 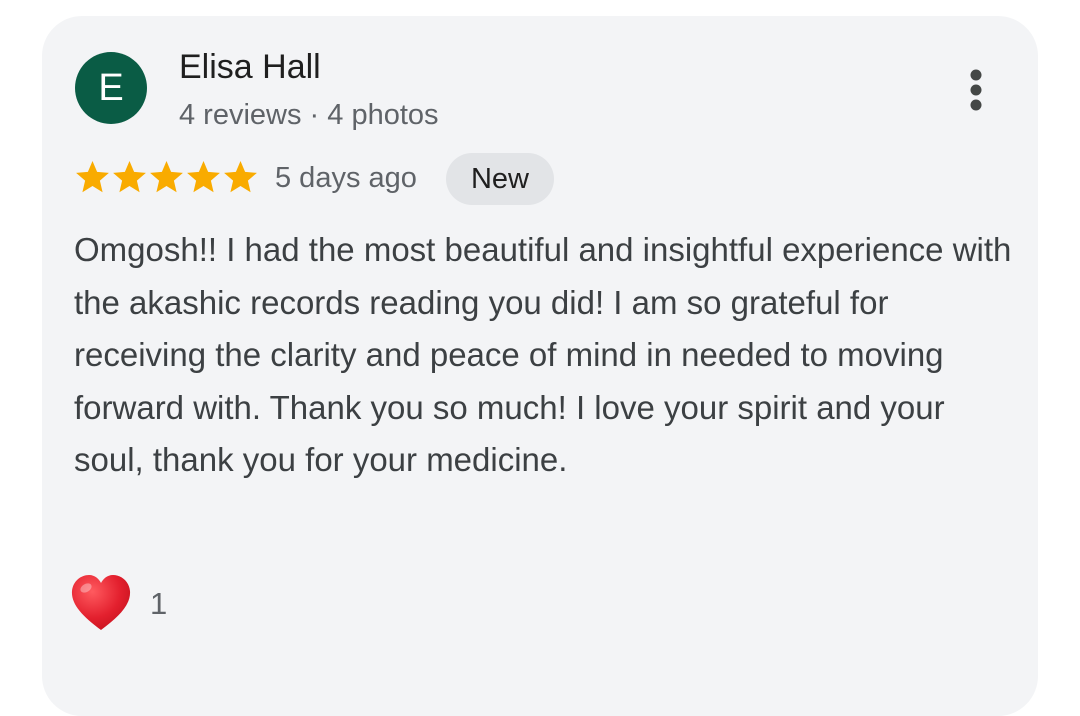 I want to click on more-options-button, so click(x=976, y=90).